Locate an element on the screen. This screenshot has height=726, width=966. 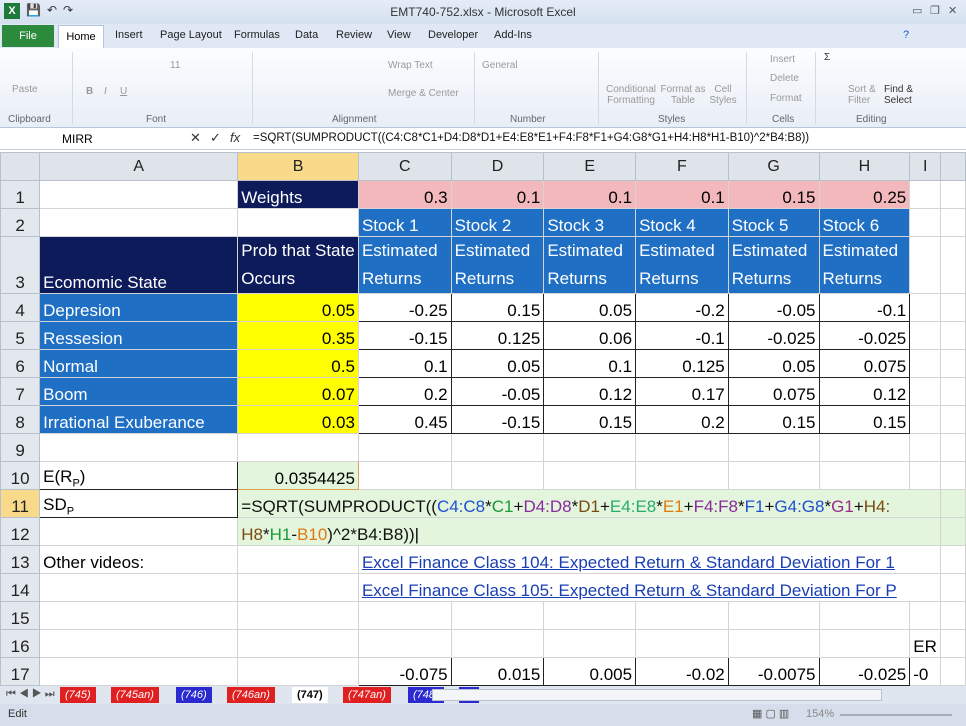
tab-add-ins: Add-Ins is located at coordinates (513, 35).